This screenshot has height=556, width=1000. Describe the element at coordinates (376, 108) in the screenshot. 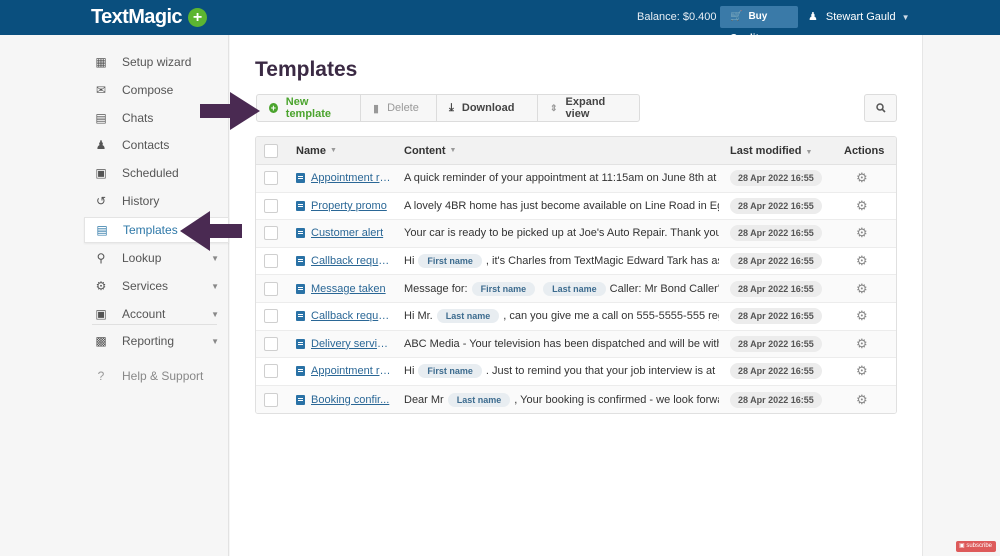

I see `trash-icon: ▮` at that location.